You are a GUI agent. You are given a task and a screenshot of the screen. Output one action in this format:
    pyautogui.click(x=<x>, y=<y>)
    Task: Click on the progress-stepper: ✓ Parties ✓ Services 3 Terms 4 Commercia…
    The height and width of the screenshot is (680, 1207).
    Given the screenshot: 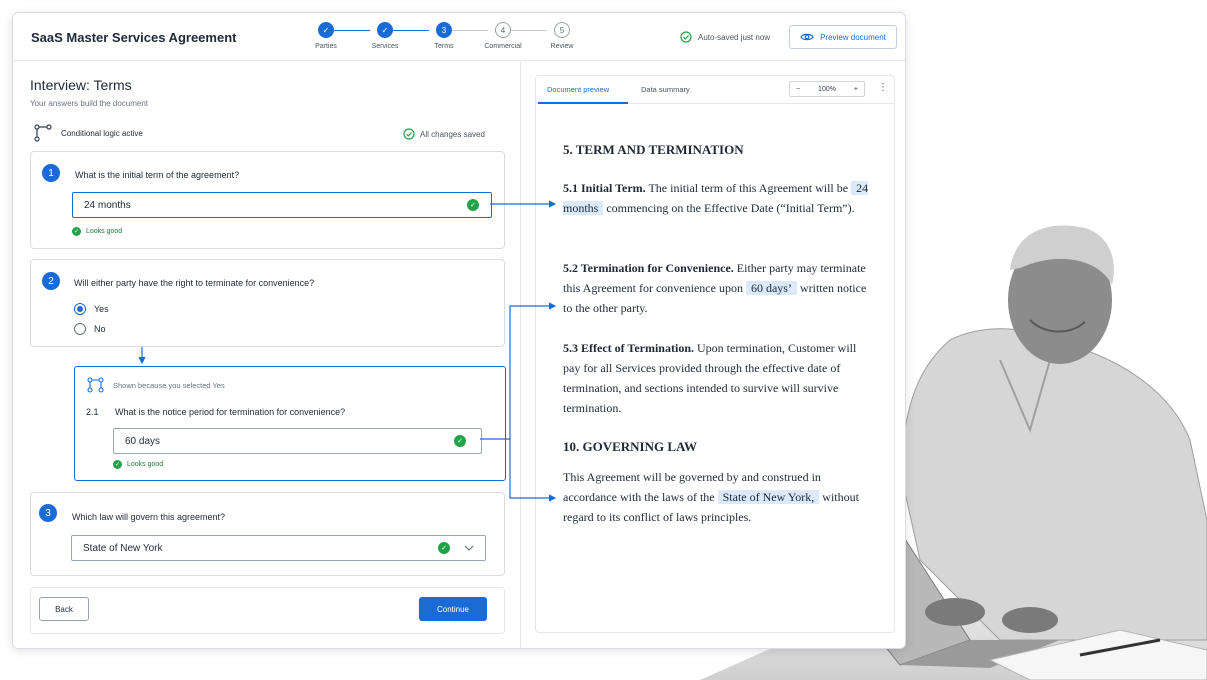 What is the action you would take?
    pyautogui.click(x=436, y=40)
    